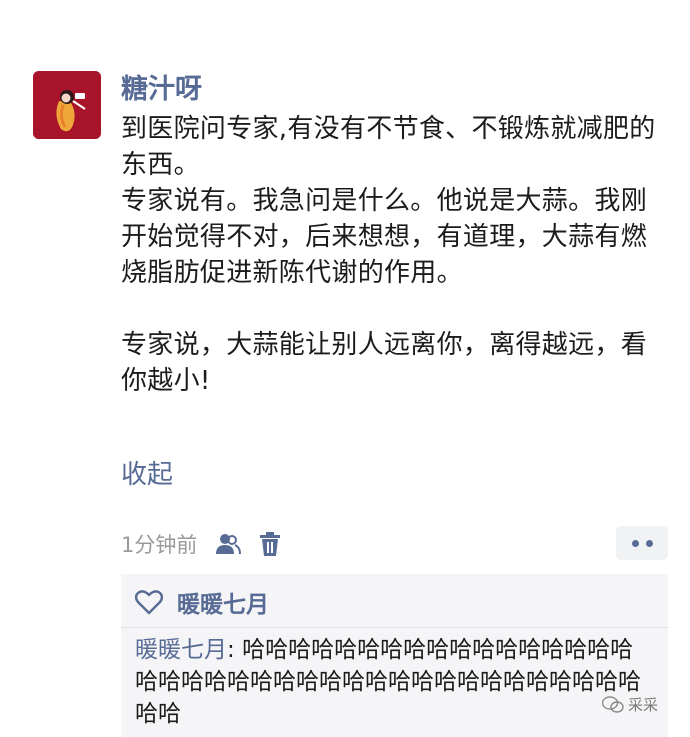 The width and height of the screenshot is (690, 737). Describe the element at coordinates (642, 543) in the screenshot. I see `more-options-button` at that location.